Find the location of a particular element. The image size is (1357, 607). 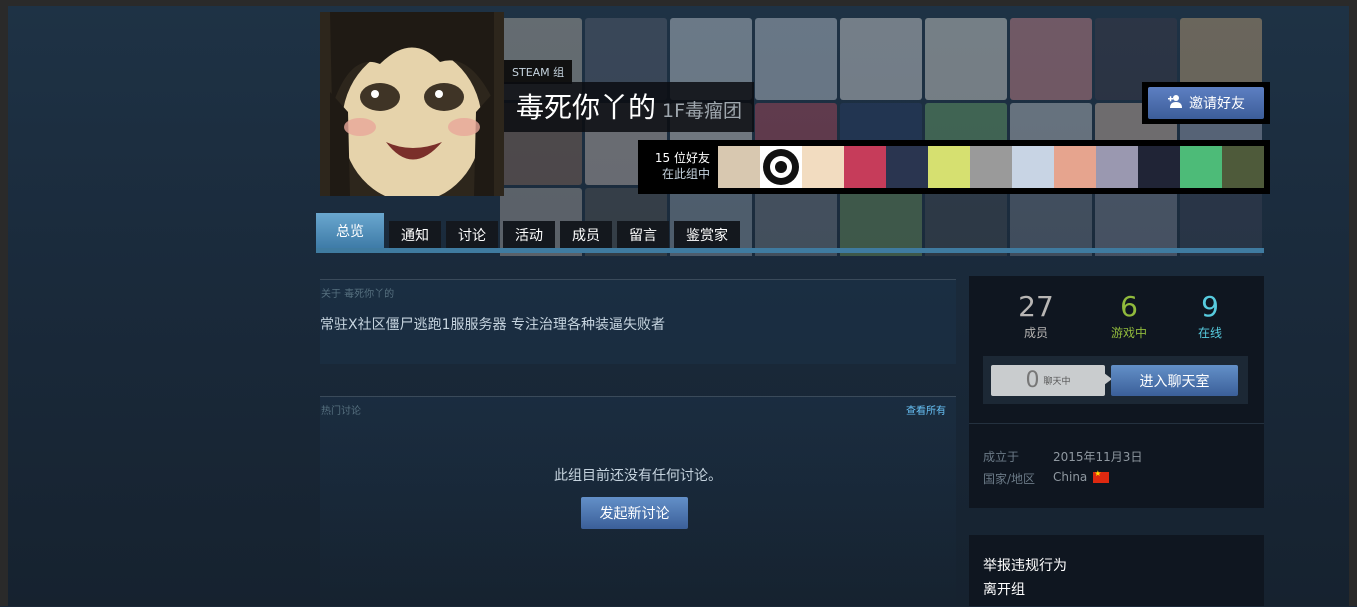

country-label: 国家/地区 is located at coordinates (1009, 479).